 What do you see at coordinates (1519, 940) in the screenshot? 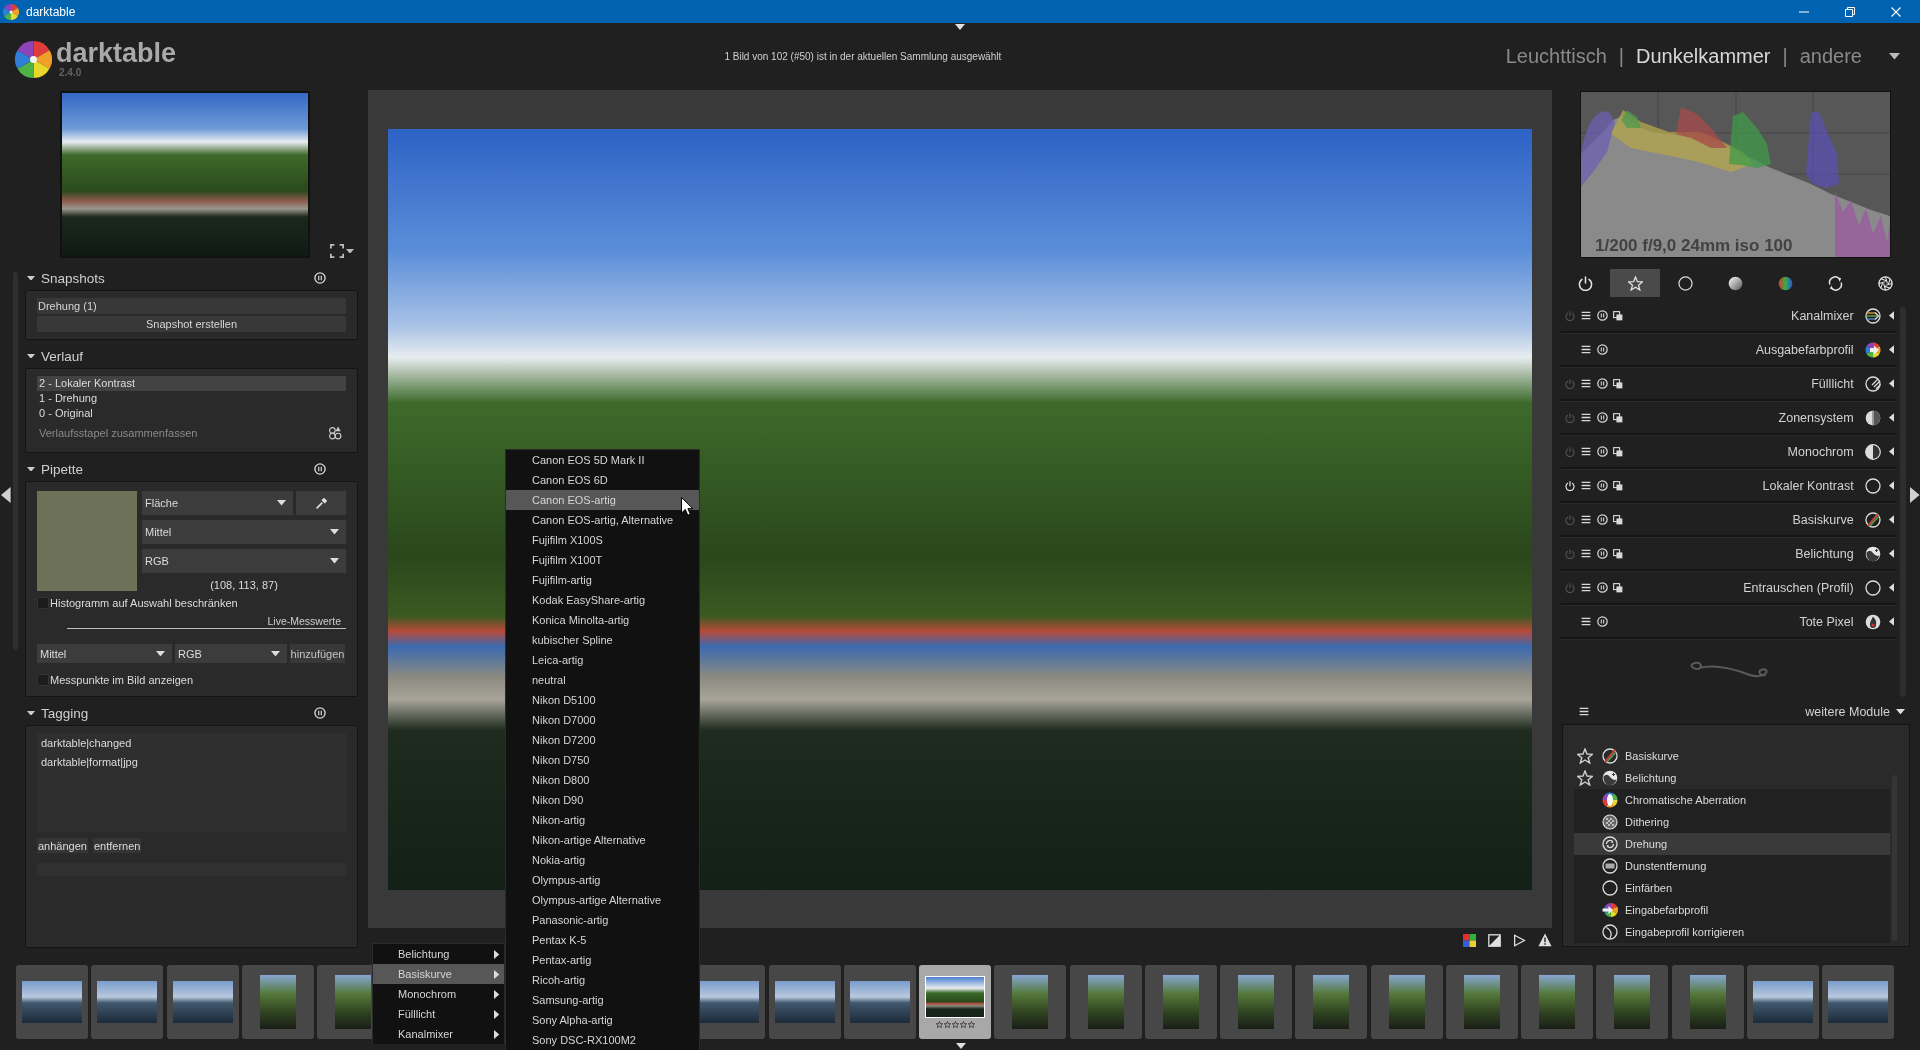
I see `triangle-outline-icon` at bounding box center [1519, 940].